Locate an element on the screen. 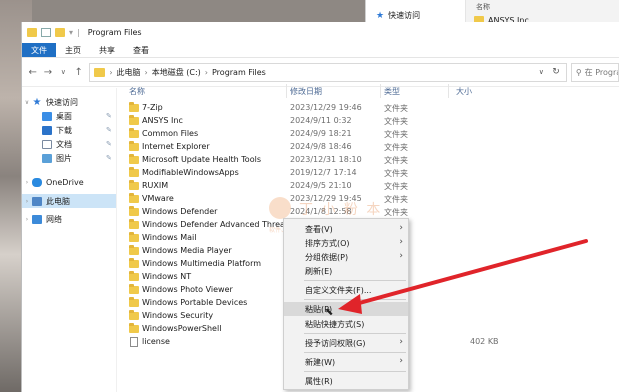 The width and height of the screenshot is (619, 392). menu-item-view: 查看(V) › is located at coordinates (346, 229).